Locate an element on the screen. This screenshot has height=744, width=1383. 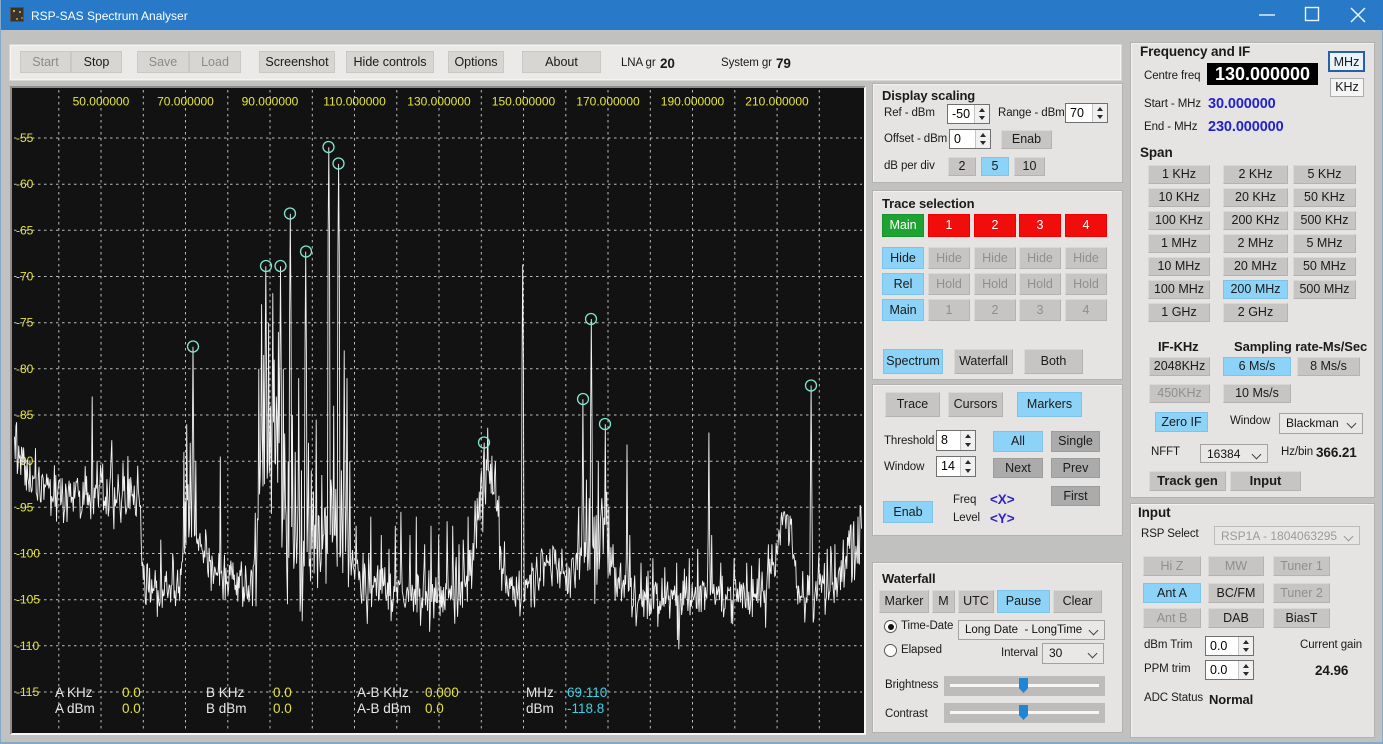
svg-text: B dBm is located at coordinates (226, 708).